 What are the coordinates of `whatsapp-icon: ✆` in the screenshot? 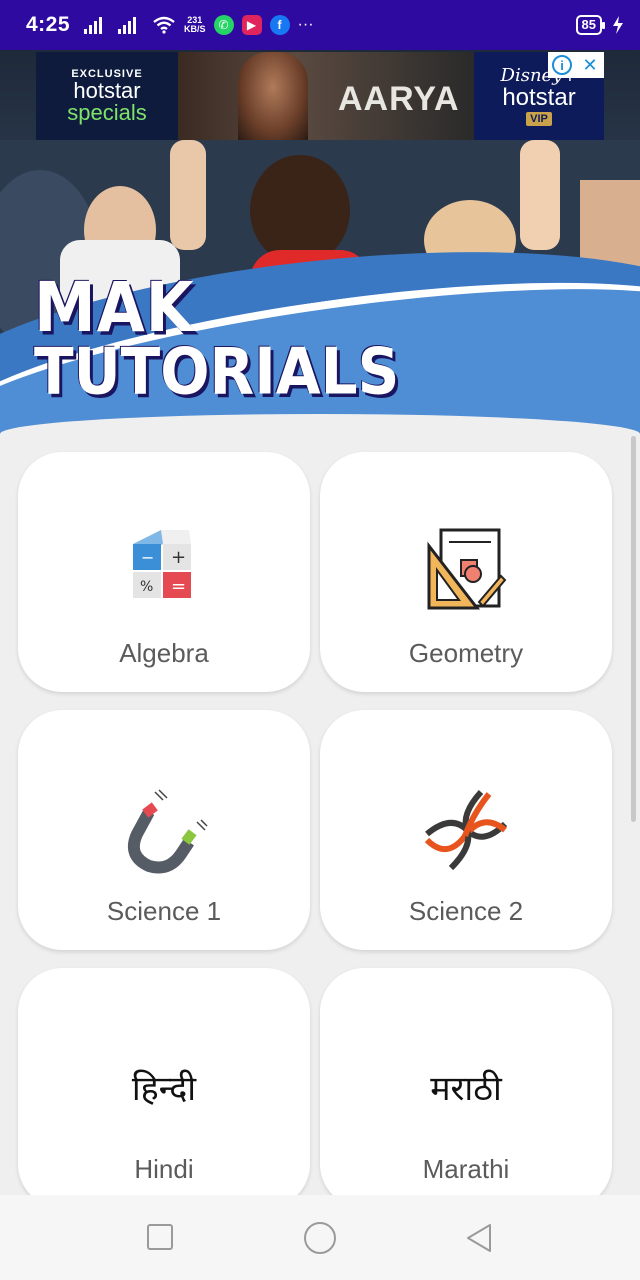 It's located at (223, 25).